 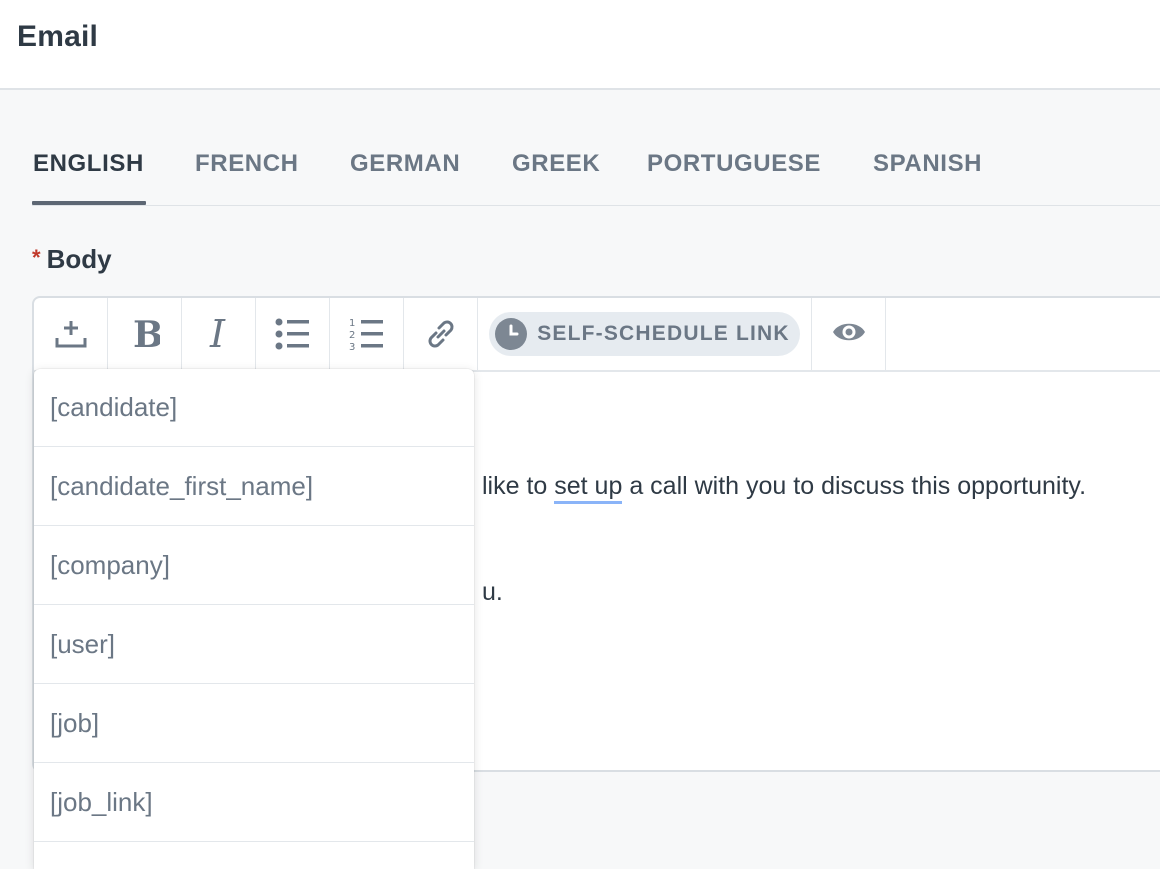 I want to click on bold-icon: B, so click(x=145, y=334).